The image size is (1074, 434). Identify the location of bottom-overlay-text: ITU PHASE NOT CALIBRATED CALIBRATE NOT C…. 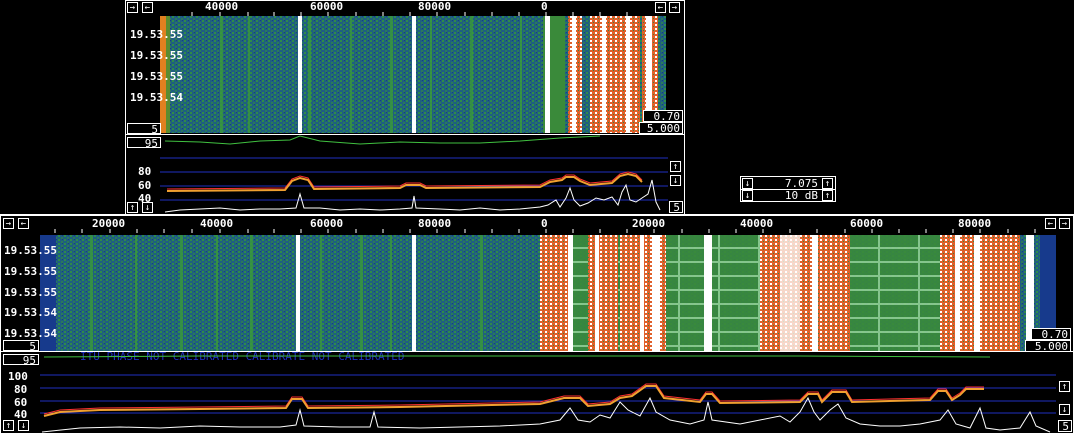
(242, 356).